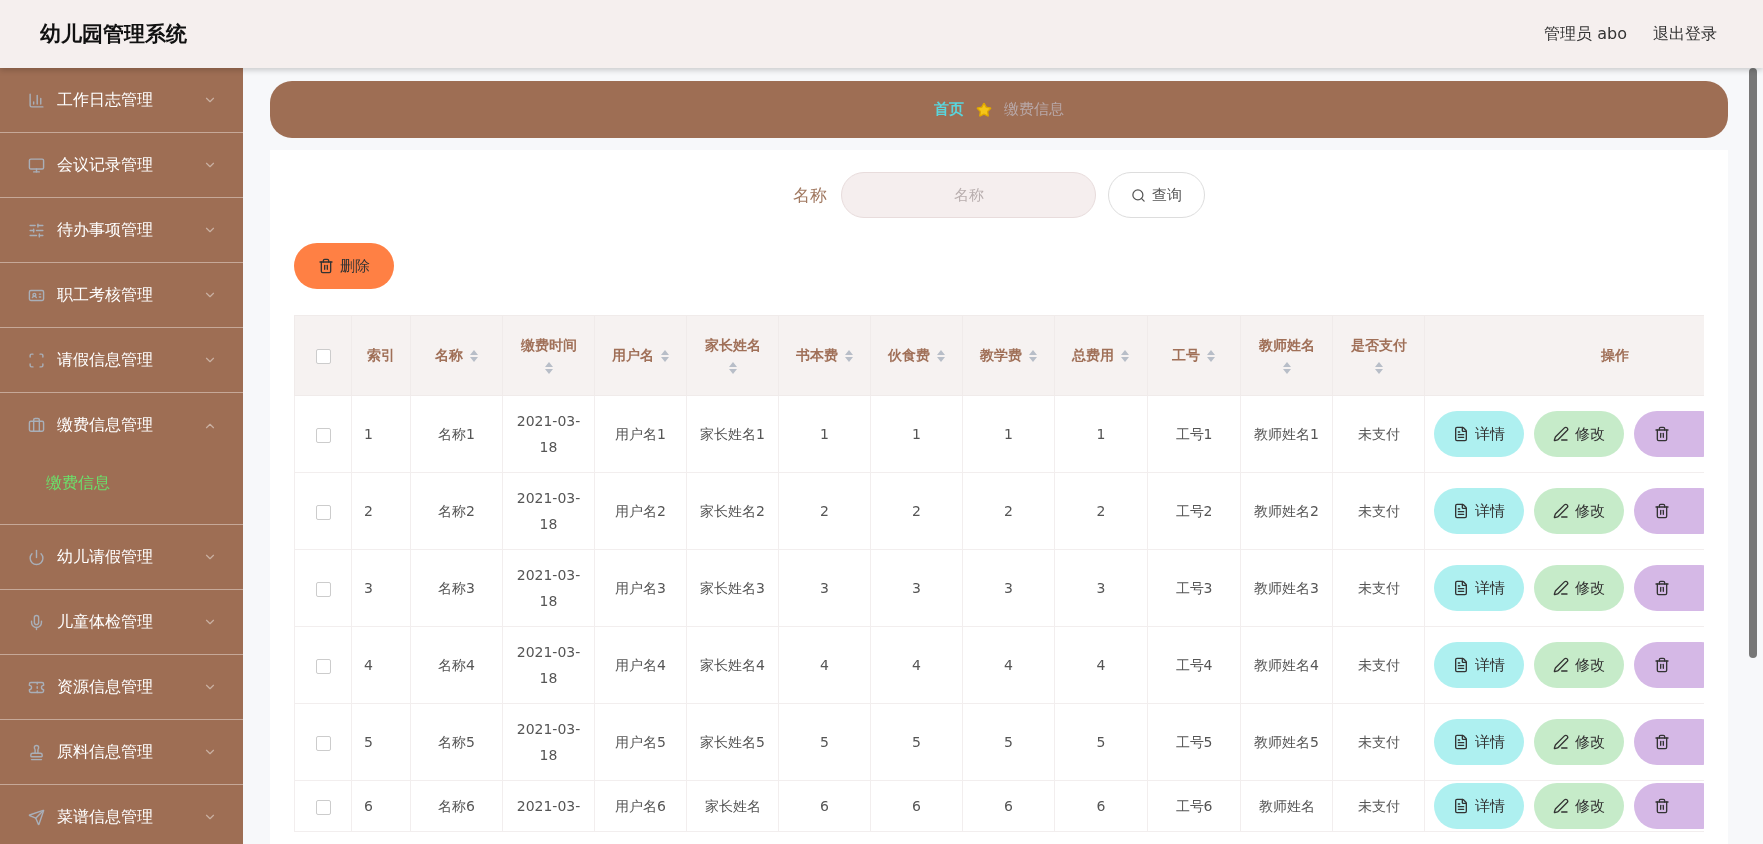  I want to click on column-header: 工号, so click(1194, 355).